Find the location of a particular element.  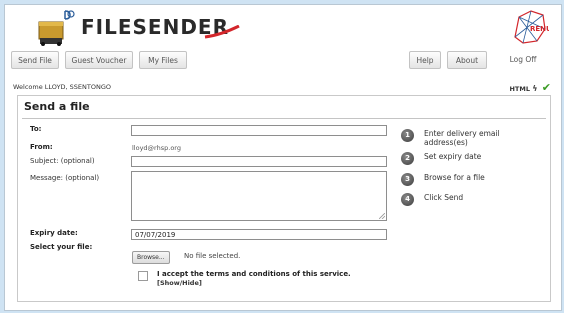

subject-input is located at coordinates (259, 161).